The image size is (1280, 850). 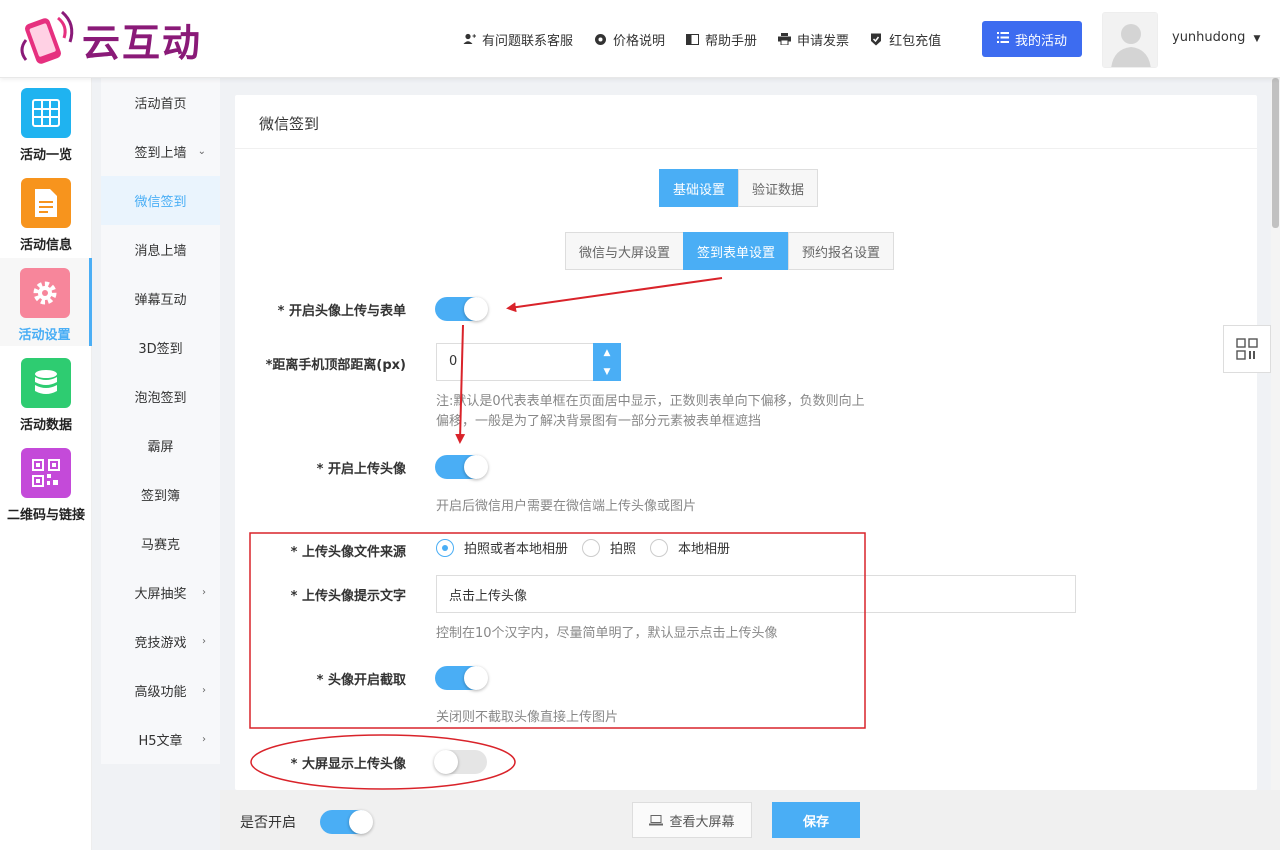 I want to click on subnav-item: 消息上墙, so click(x=160, y=249).